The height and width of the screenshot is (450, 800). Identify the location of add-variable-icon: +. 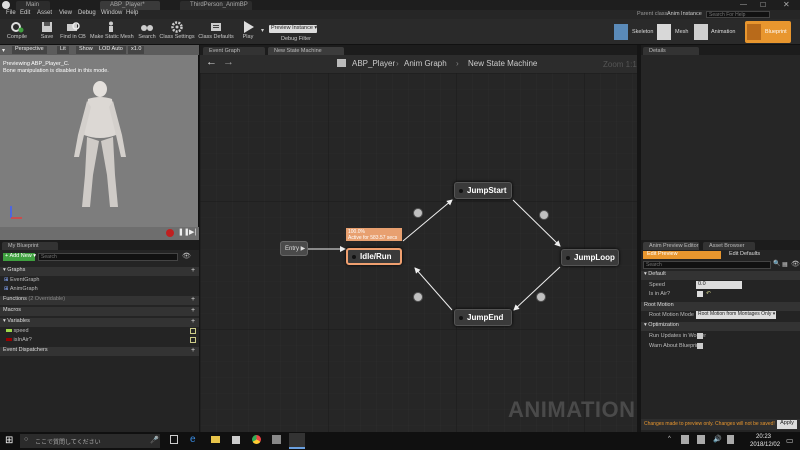
(193, 321).